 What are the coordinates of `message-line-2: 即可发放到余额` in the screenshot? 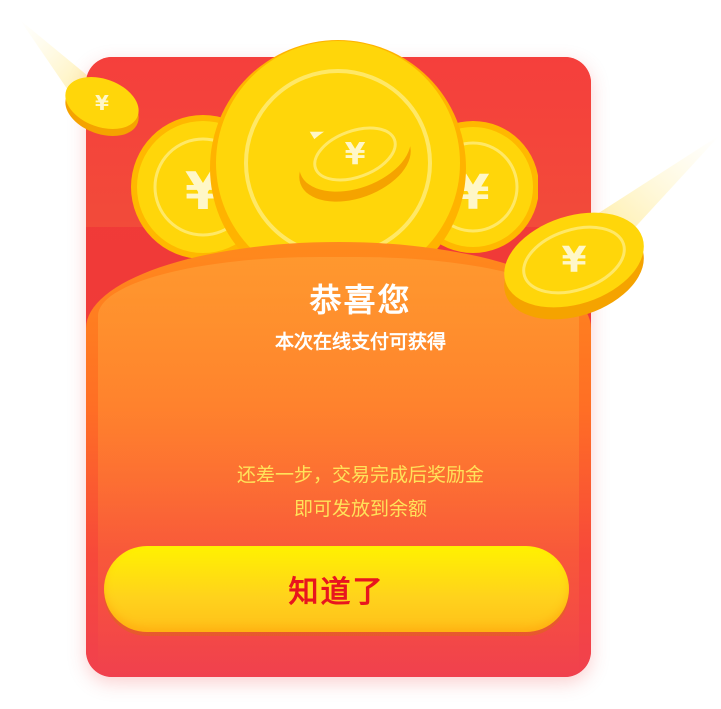 It's located at (360, 509).